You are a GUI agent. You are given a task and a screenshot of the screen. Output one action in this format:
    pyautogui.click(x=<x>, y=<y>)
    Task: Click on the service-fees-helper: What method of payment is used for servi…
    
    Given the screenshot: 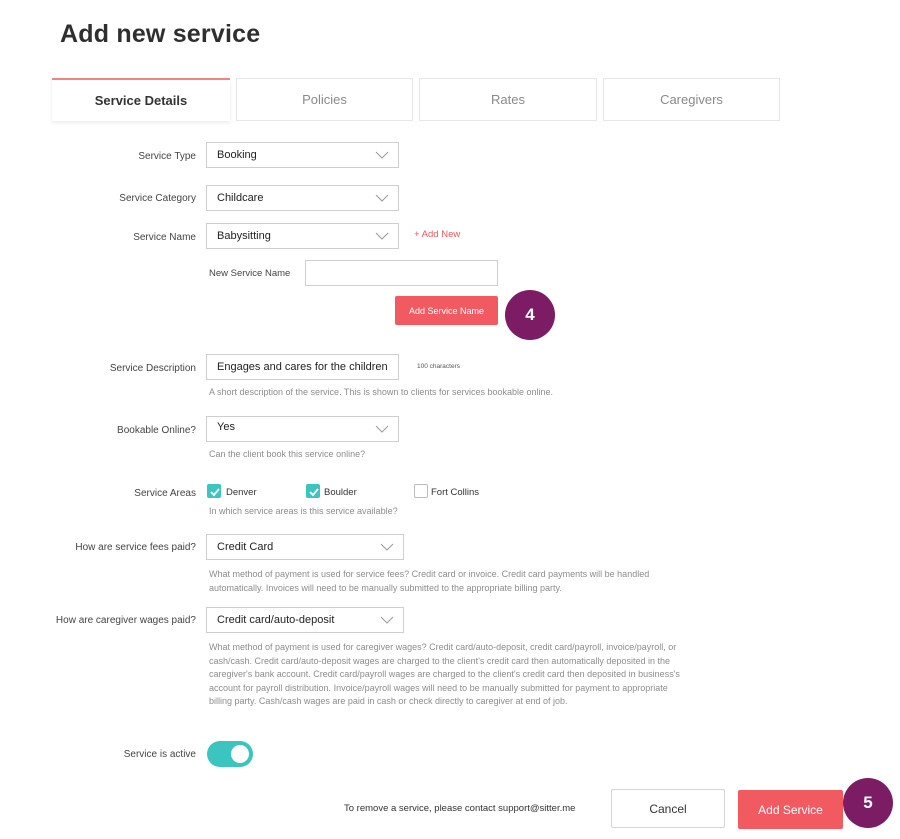 What is the action you would take?
    pyautogui.click(x=429, y=581)
    